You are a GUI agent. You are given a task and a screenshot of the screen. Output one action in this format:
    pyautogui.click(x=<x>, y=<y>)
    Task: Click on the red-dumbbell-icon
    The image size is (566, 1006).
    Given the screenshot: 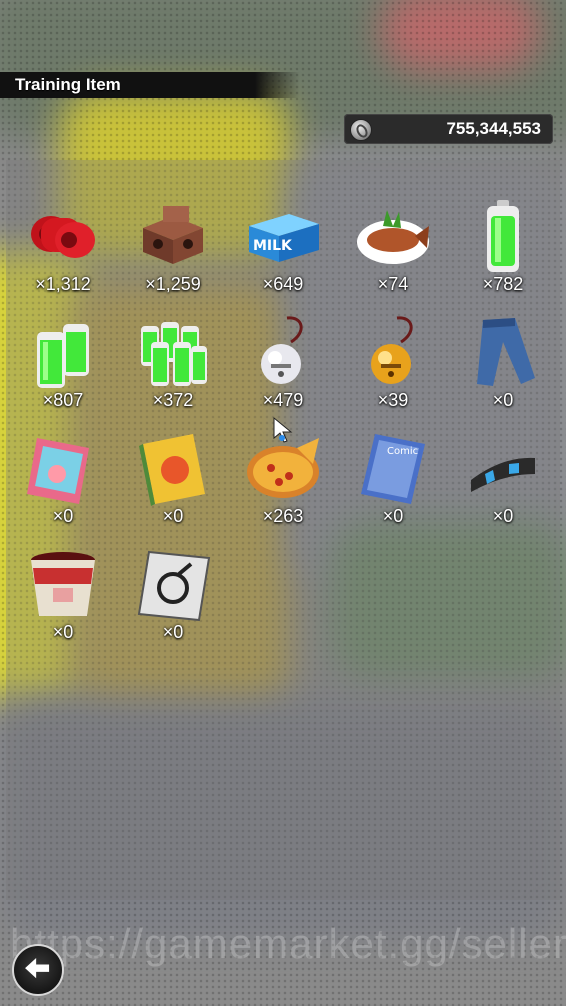 What is the action you would take?
    pyautogui.click(x=63, y=237)
    